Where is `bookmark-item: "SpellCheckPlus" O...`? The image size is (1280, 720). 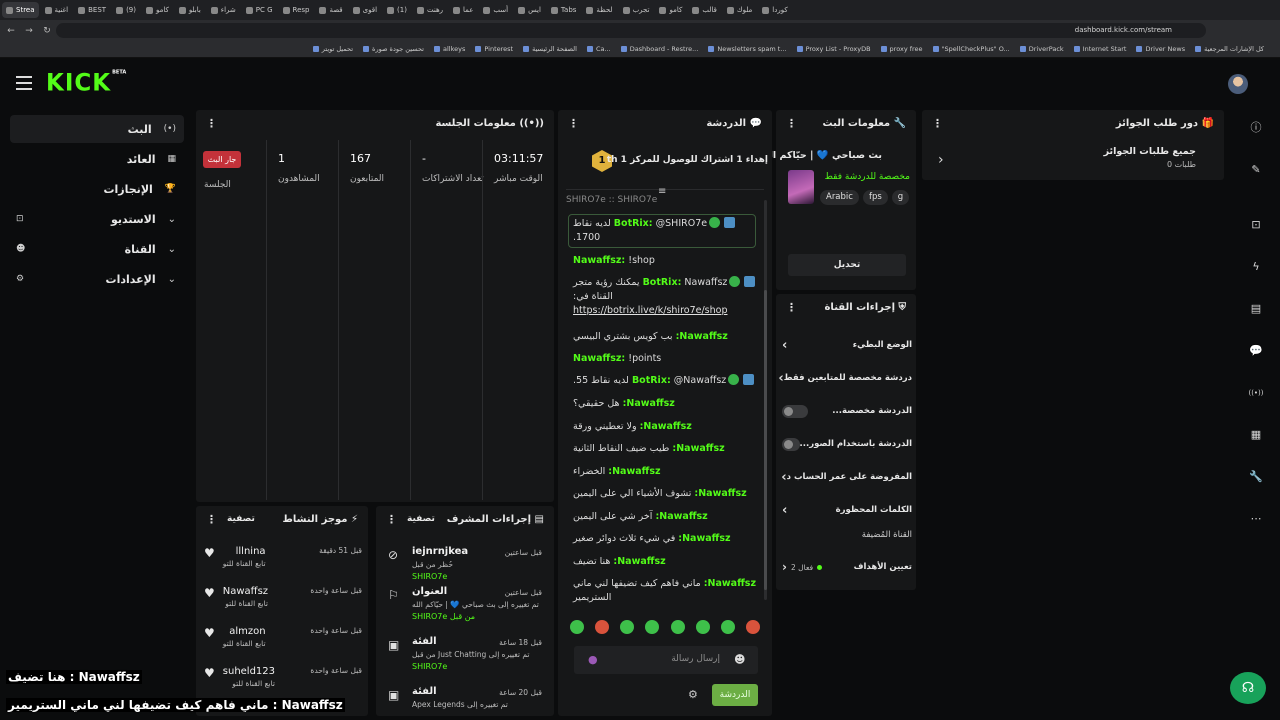
bookmark-item: "SpellCheckPlus" O... is located at coordinates (971, 49).